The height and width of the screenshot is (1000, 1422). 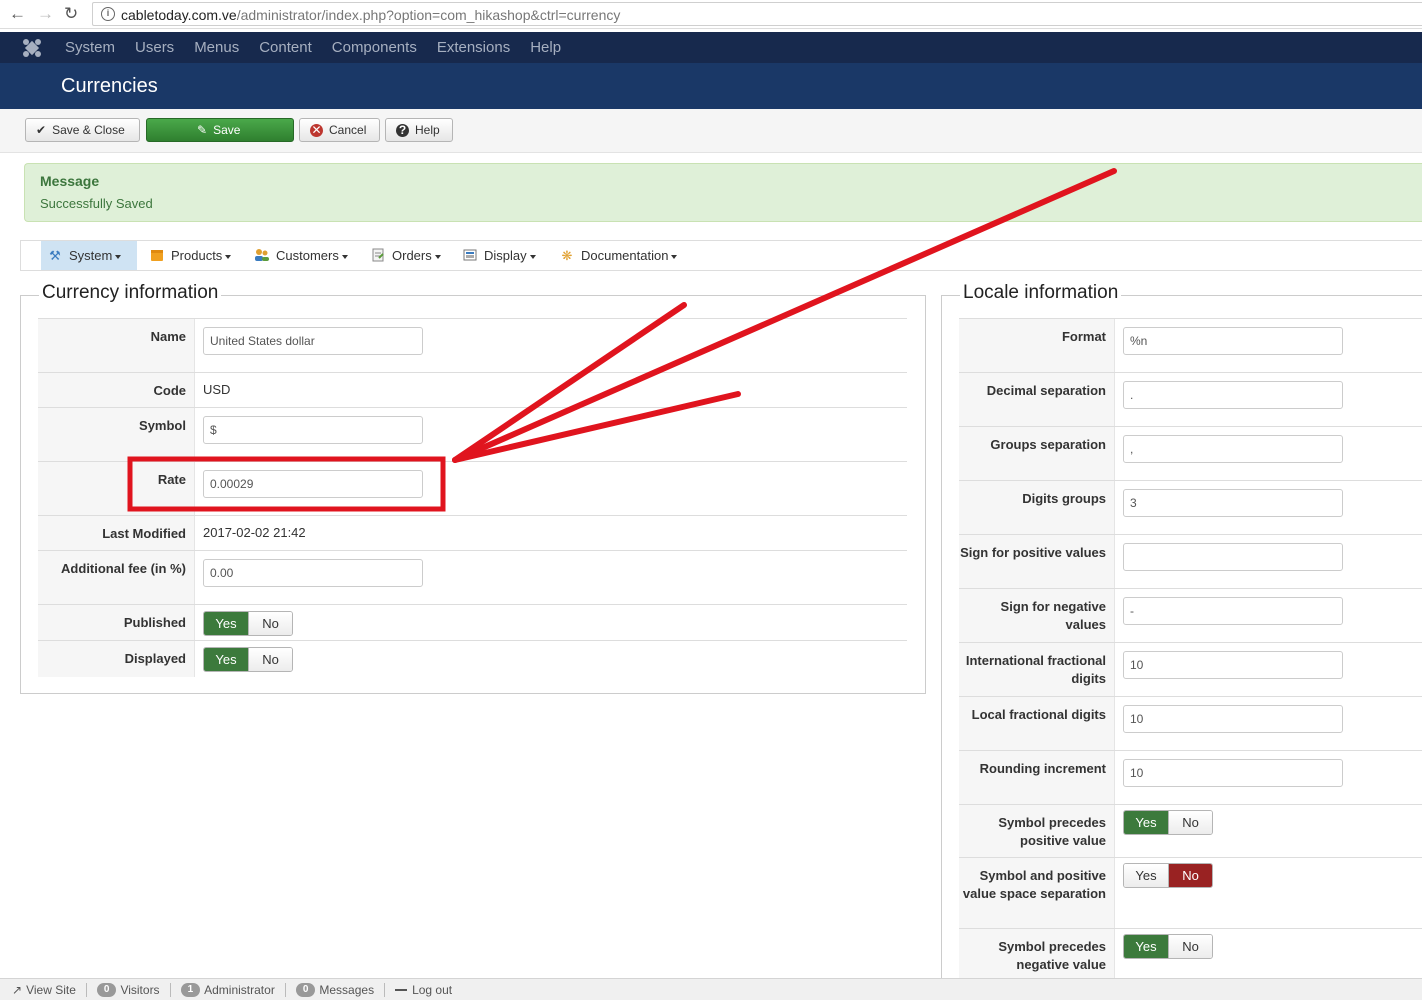 I want to click on sign-positive-input, so click(x=1233, y=557).